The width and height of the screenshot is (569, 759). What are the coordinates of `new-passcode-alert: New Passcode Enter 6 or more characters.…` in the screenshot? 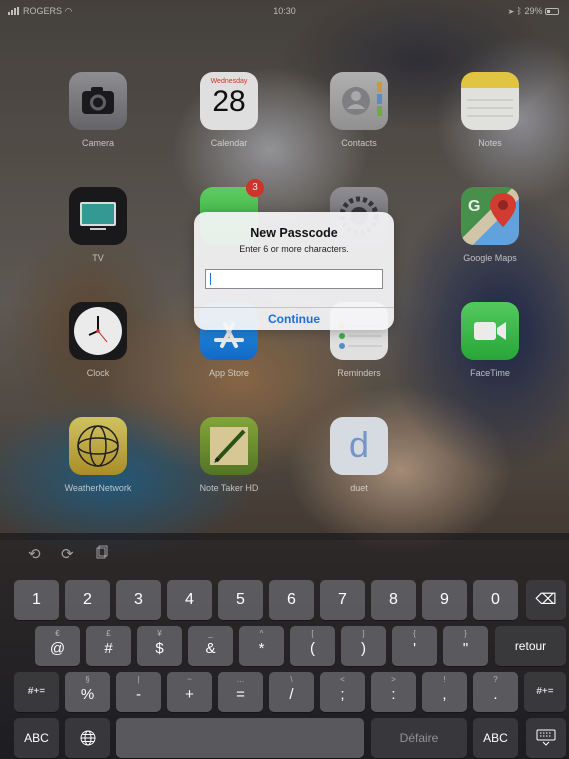 It's located at (294, 271).